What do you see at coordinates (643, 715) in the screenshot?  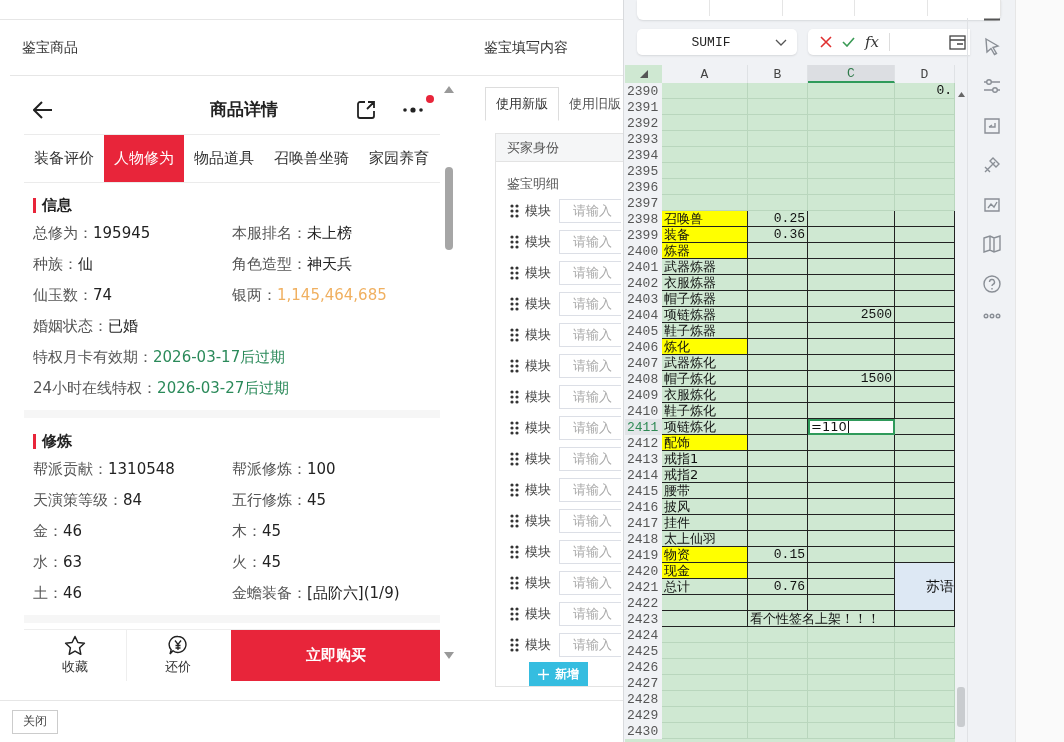 I see `row-number: 2429` at bounding box center [643, 715].